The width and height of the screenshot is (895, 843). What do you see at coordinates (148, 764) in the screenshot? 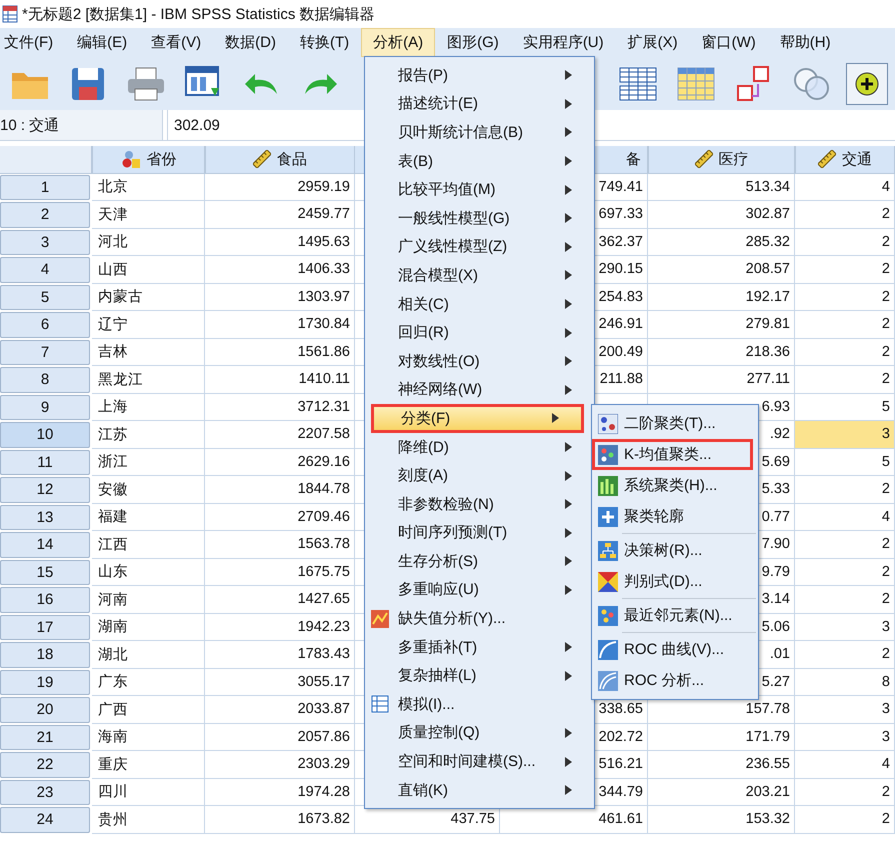
I see `table-cell: 重庆` at bounding box center [148, 764].